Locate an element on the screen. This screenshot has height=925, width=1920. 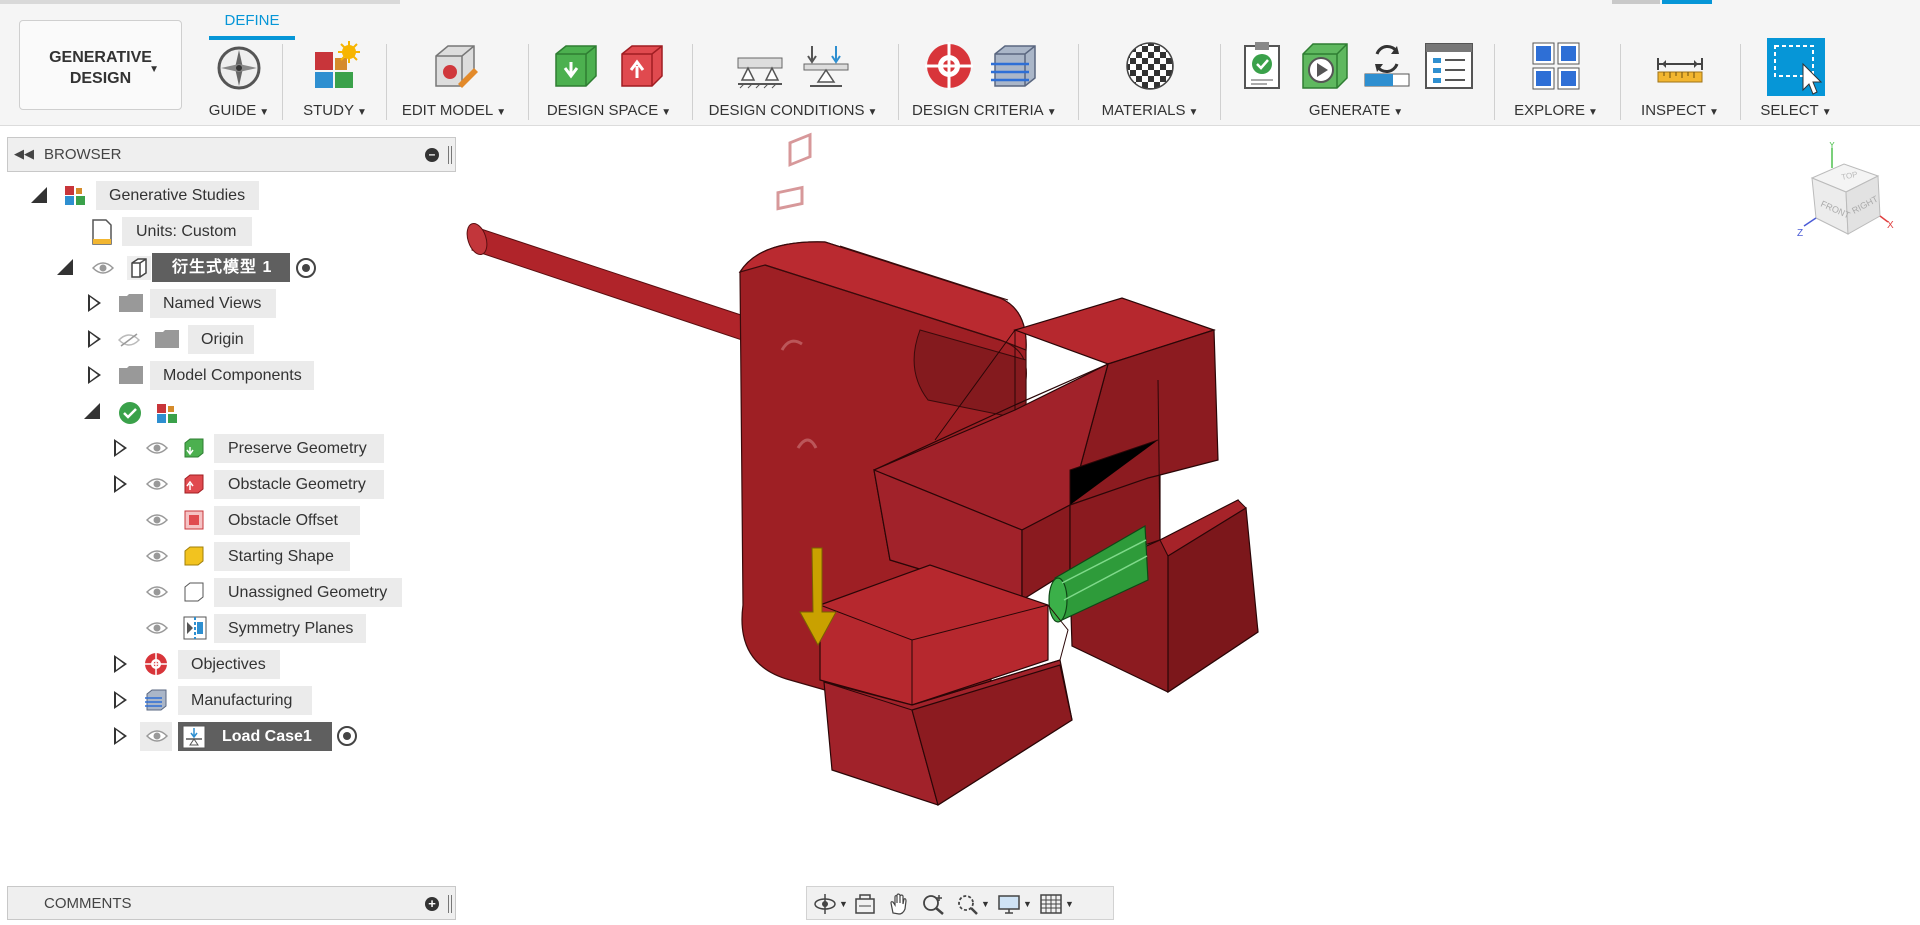
precheck-icon is located at coordinates (1263, 66).